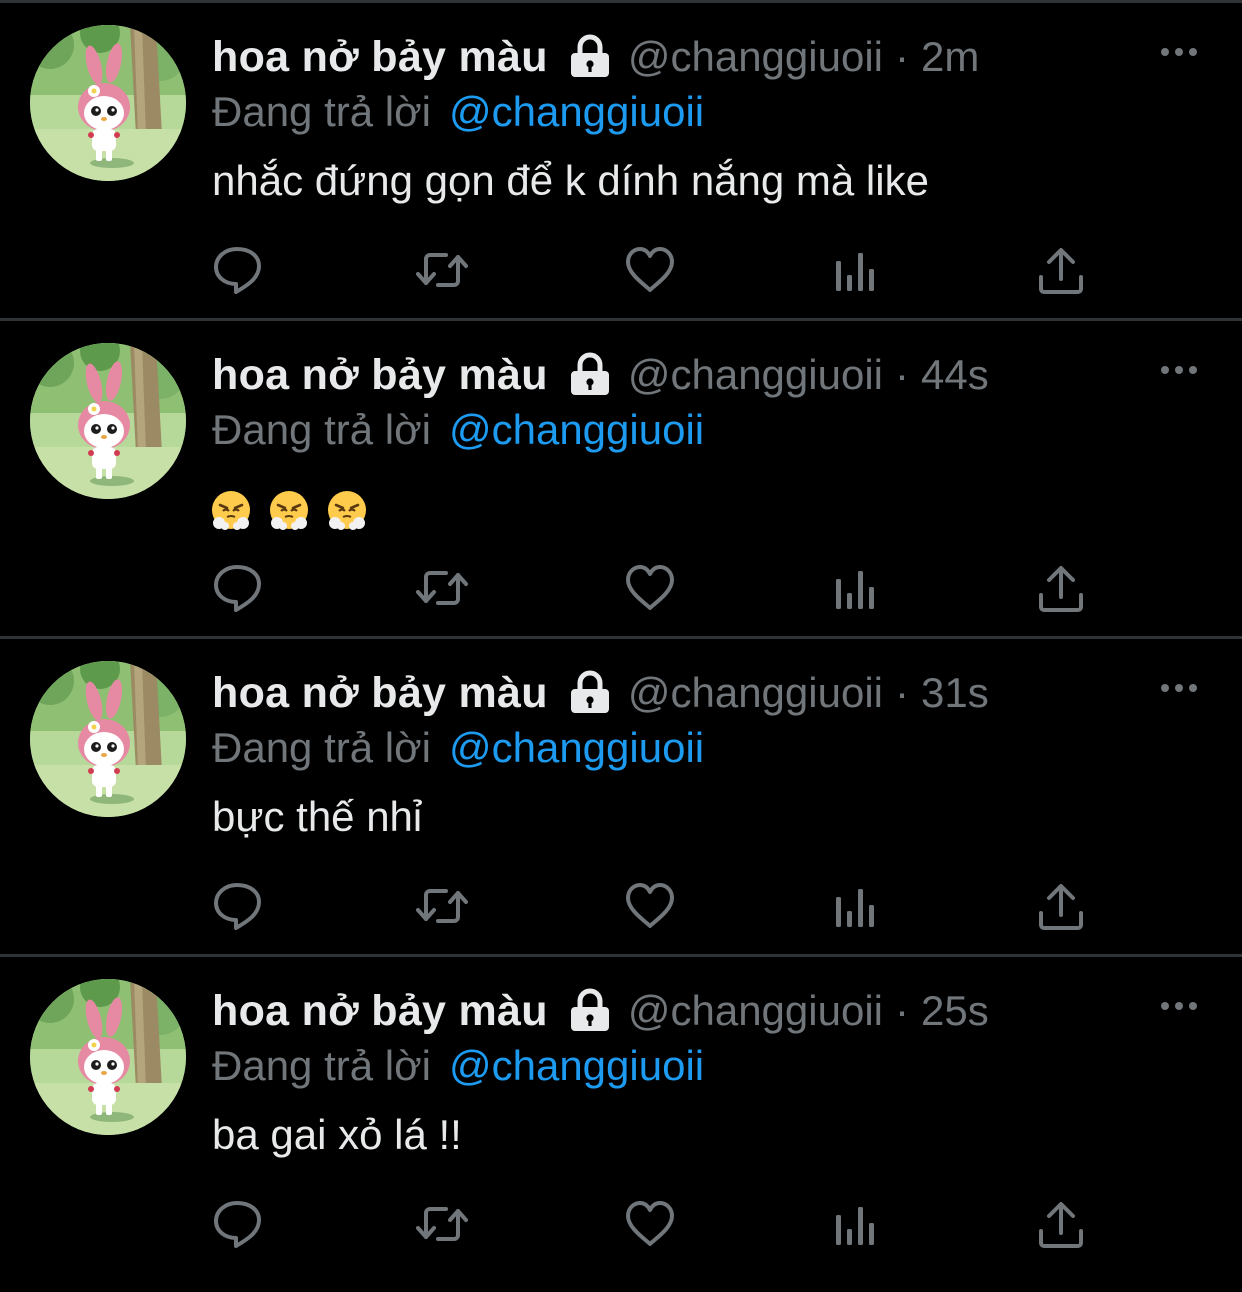 The image size is (1242, 1292). I want to click on timestamp: 31s, so click(955, 693).